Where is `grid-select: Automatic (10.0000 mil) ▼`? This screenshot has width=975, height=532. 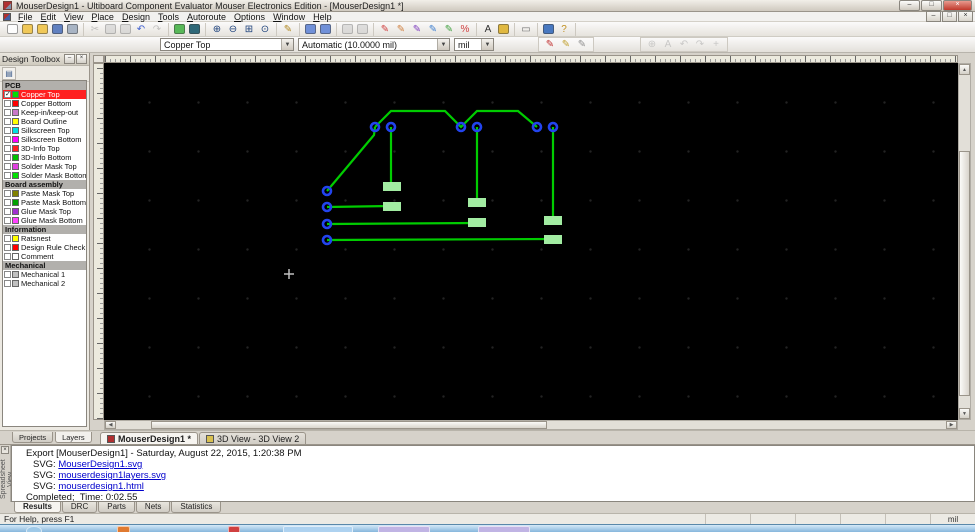 grid-select: Automatic (10.0000 mil) ▼ is located at coordinates (374, 44).